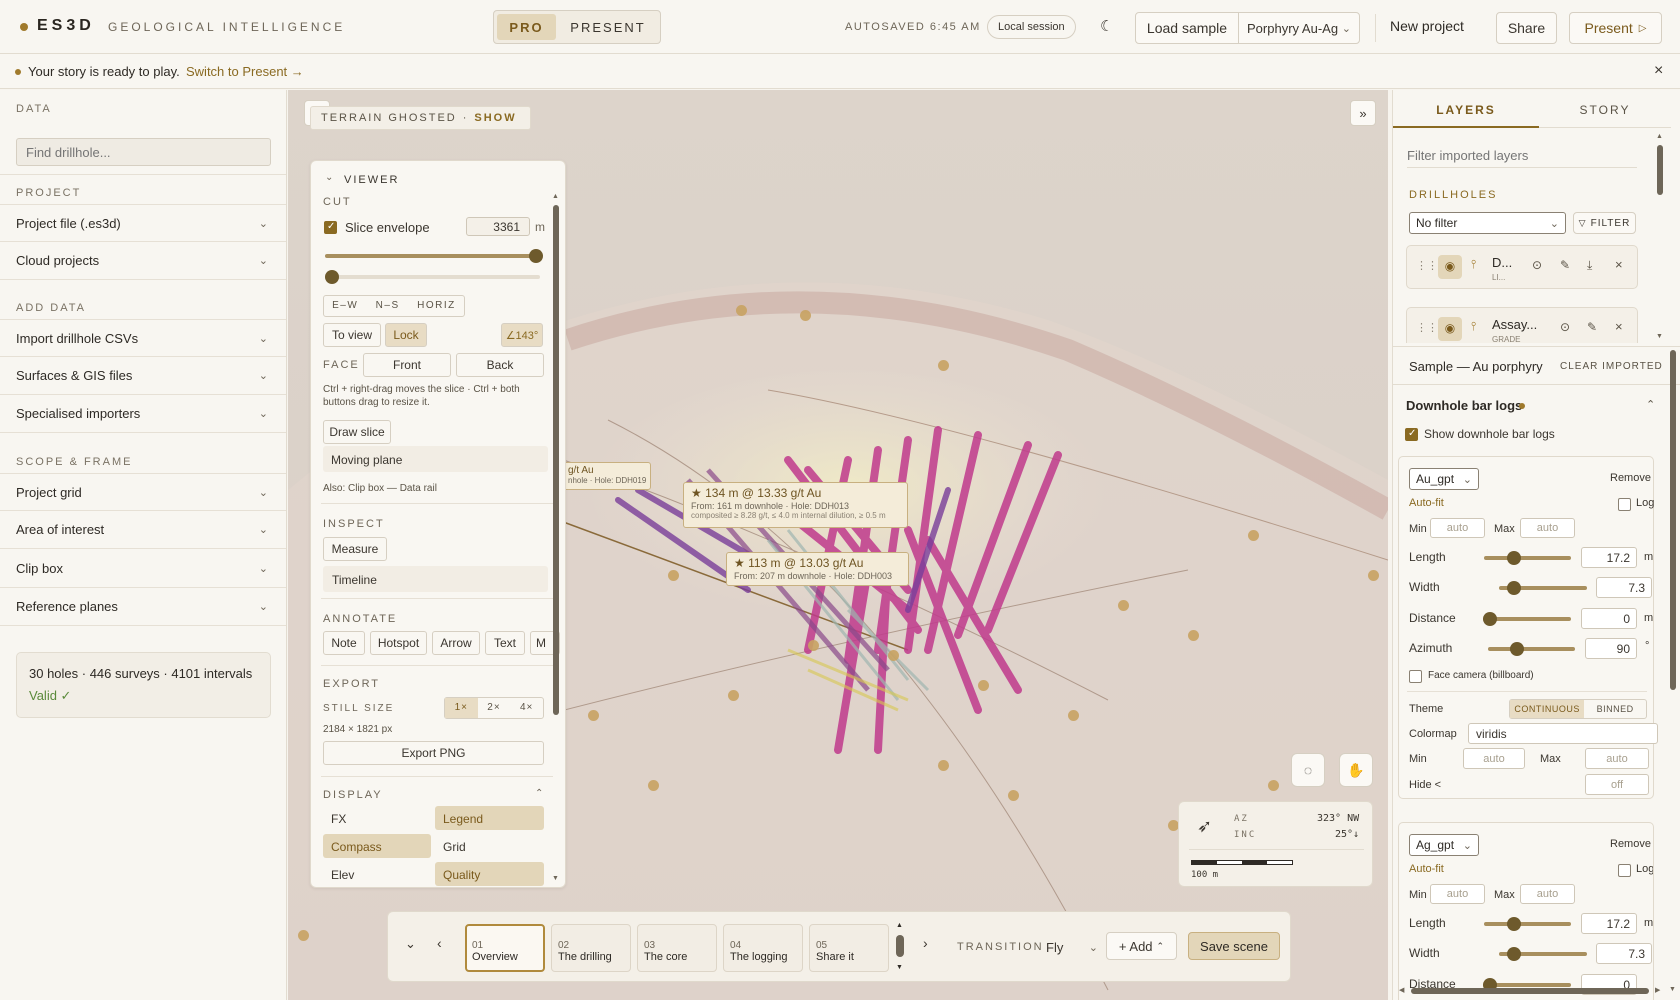 Image resolution: width=1680 pixels, height=1000 pixels. Describe the element at coordinates (1450, 267) in the screenshot. I see `visibility-eye-icon: ◉` at that location.